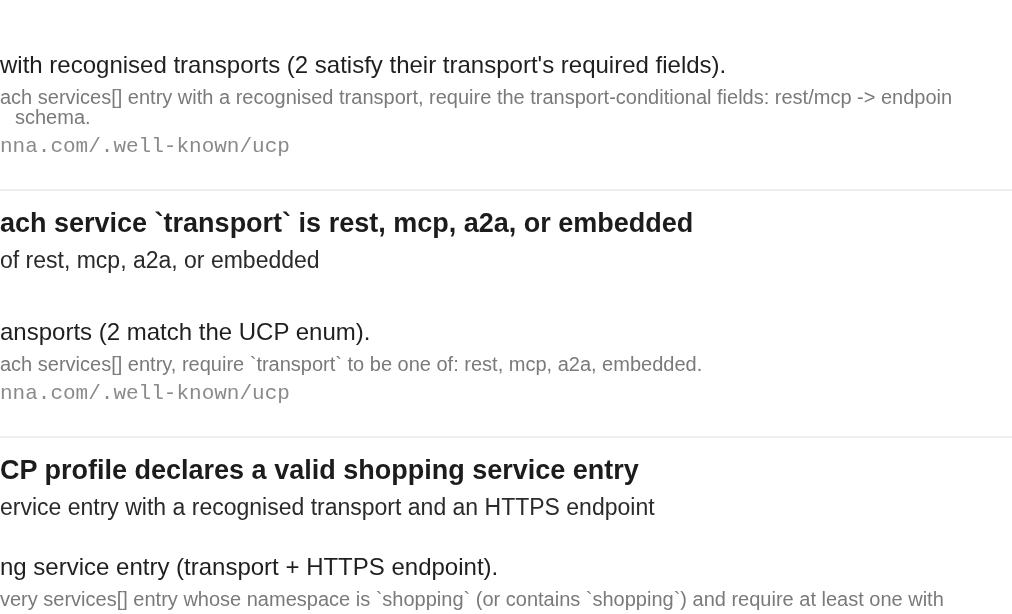 The height and width of the screenshot is (614, 1012). I want to click on check-detail: ach services[] entry, require `transport` to be one of: rest, mcp, a2a, embedded., so click(351, 364).